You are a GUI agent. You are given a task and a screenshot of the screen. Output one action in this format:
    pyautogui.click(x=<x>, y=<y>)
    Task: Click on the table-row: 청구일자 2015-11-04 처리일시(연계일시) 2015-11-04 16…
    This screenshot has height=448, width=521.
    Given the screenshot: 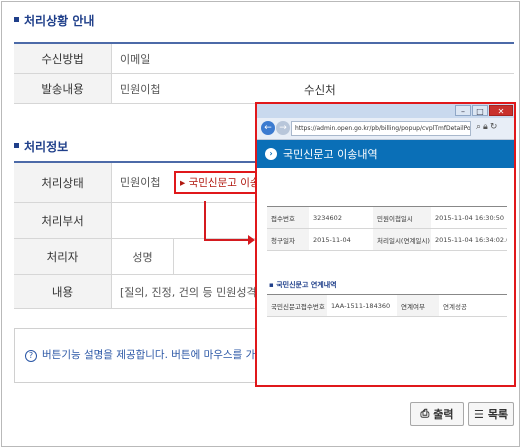 What is the action you would take?
    pyautogui.click(x=387, y=240)
    